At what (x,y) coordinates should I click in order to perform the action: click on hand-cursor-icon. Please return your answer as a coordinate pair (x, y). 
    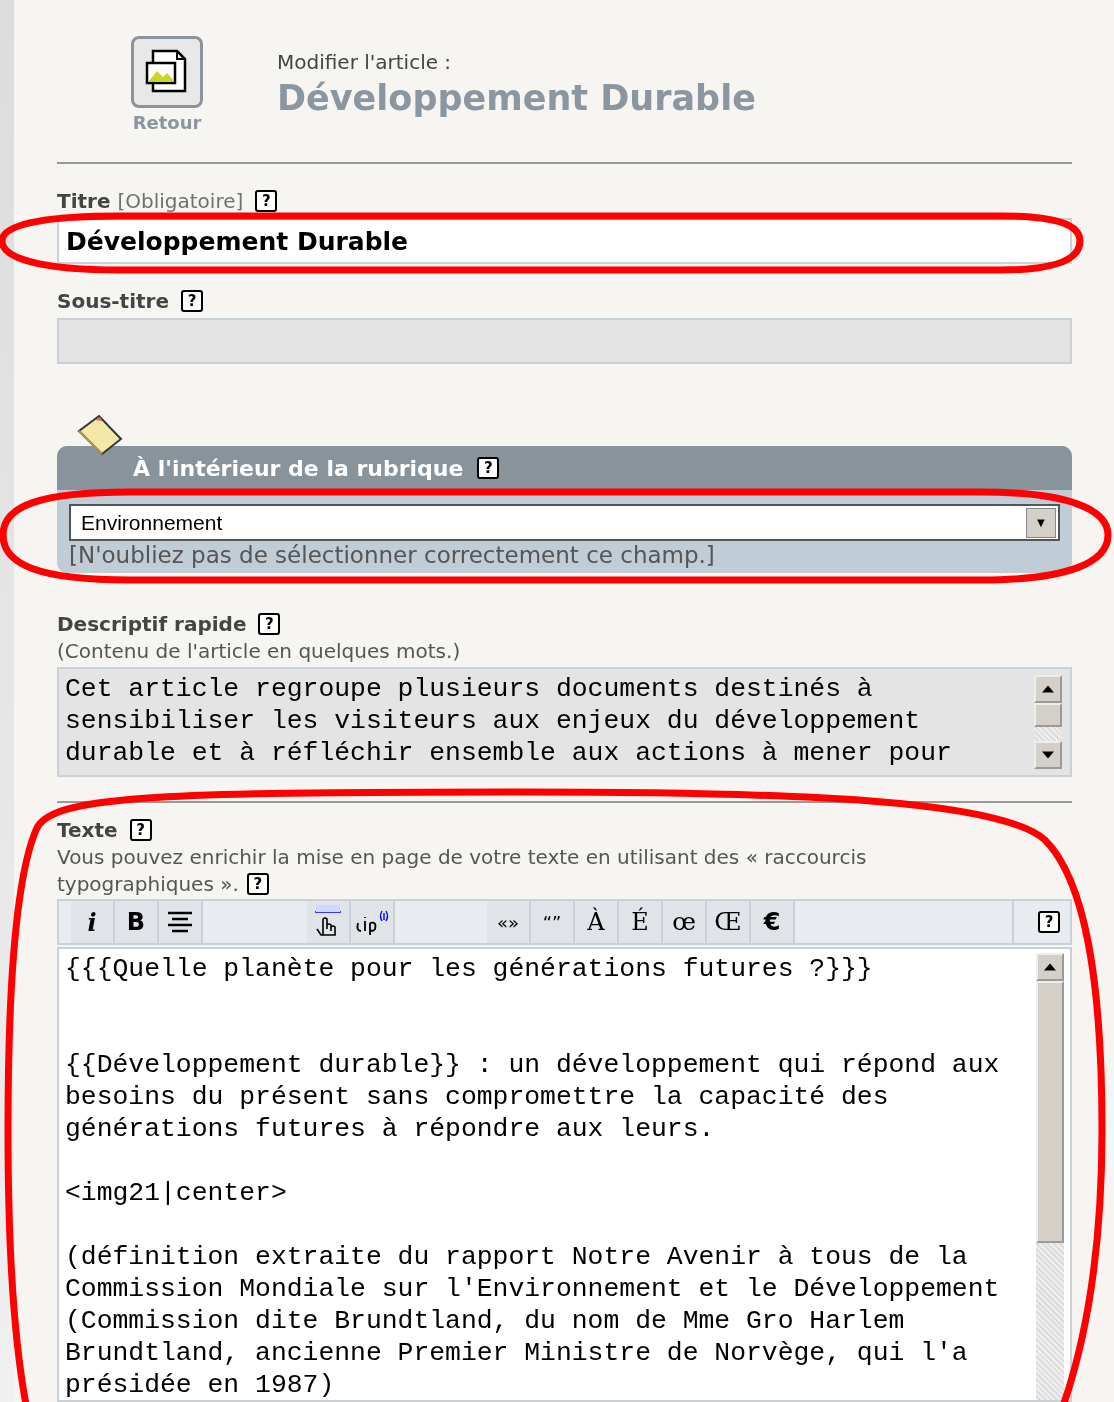
    Looking at the image, I should click on (328, 922).